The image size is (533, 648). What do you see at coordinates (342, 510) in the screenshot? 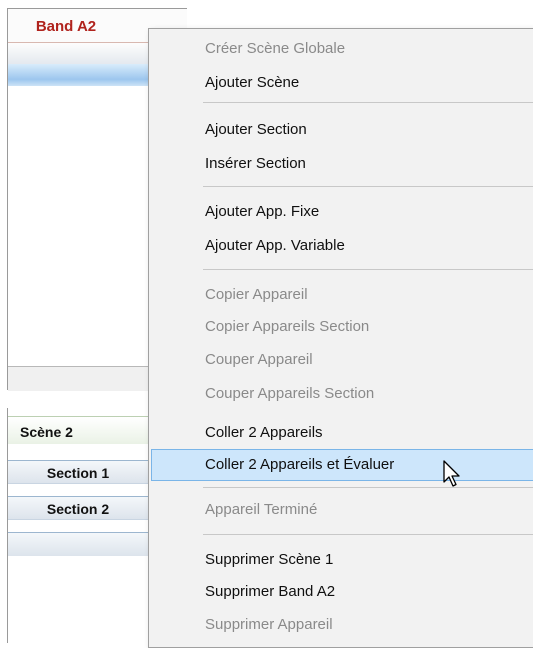
I see `menu-item-device-finished: Appareil Terminé` at bounding box center [342, 510].